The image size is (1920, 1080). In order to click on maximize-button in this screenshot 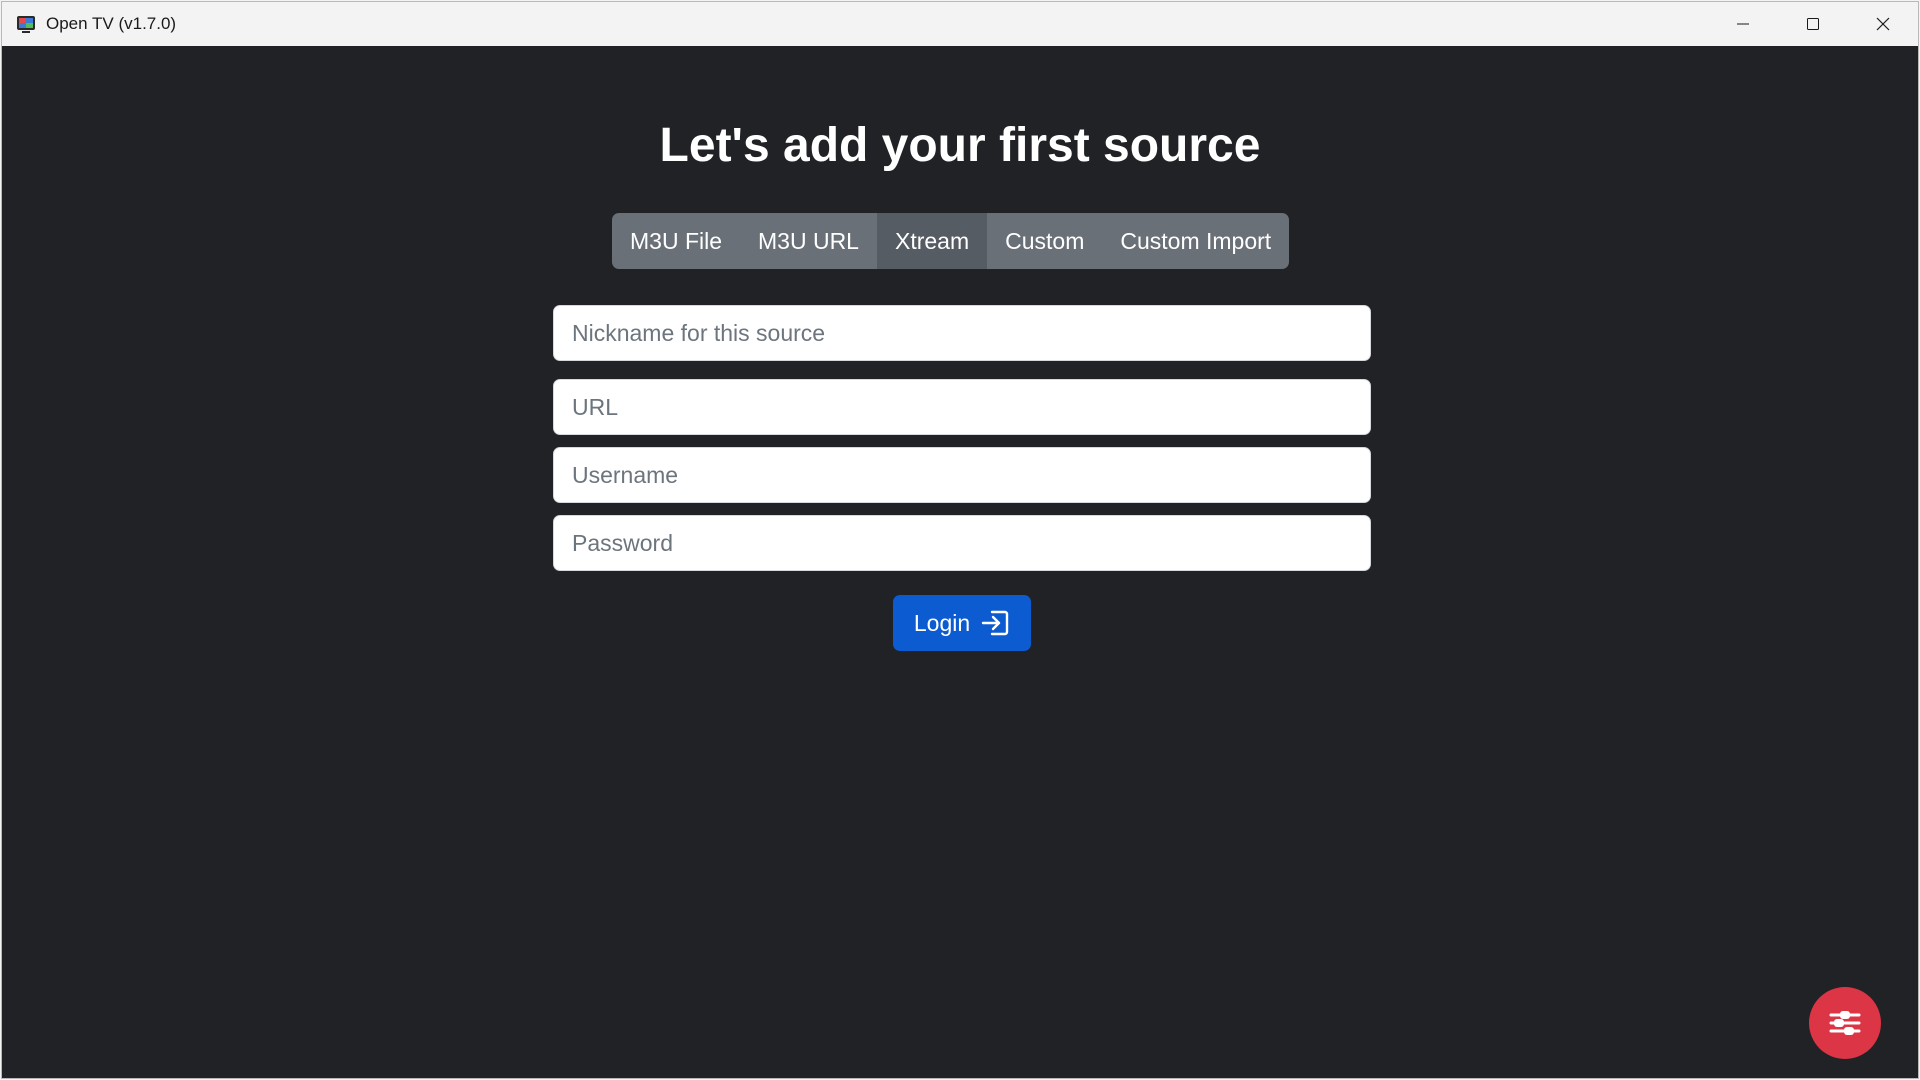, I will do `click(1813, 24)`.